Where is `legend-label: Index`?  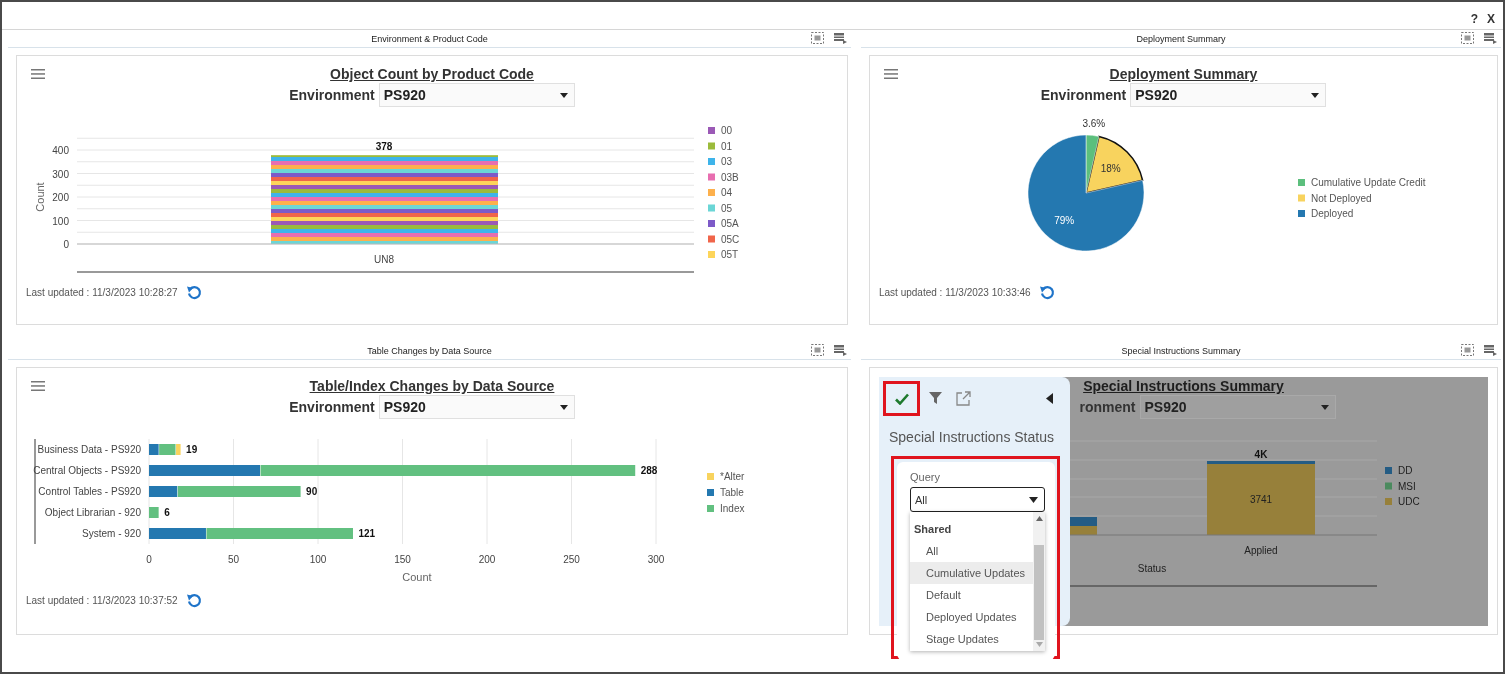
legend-label: Index is located at coordinates (732, 508).